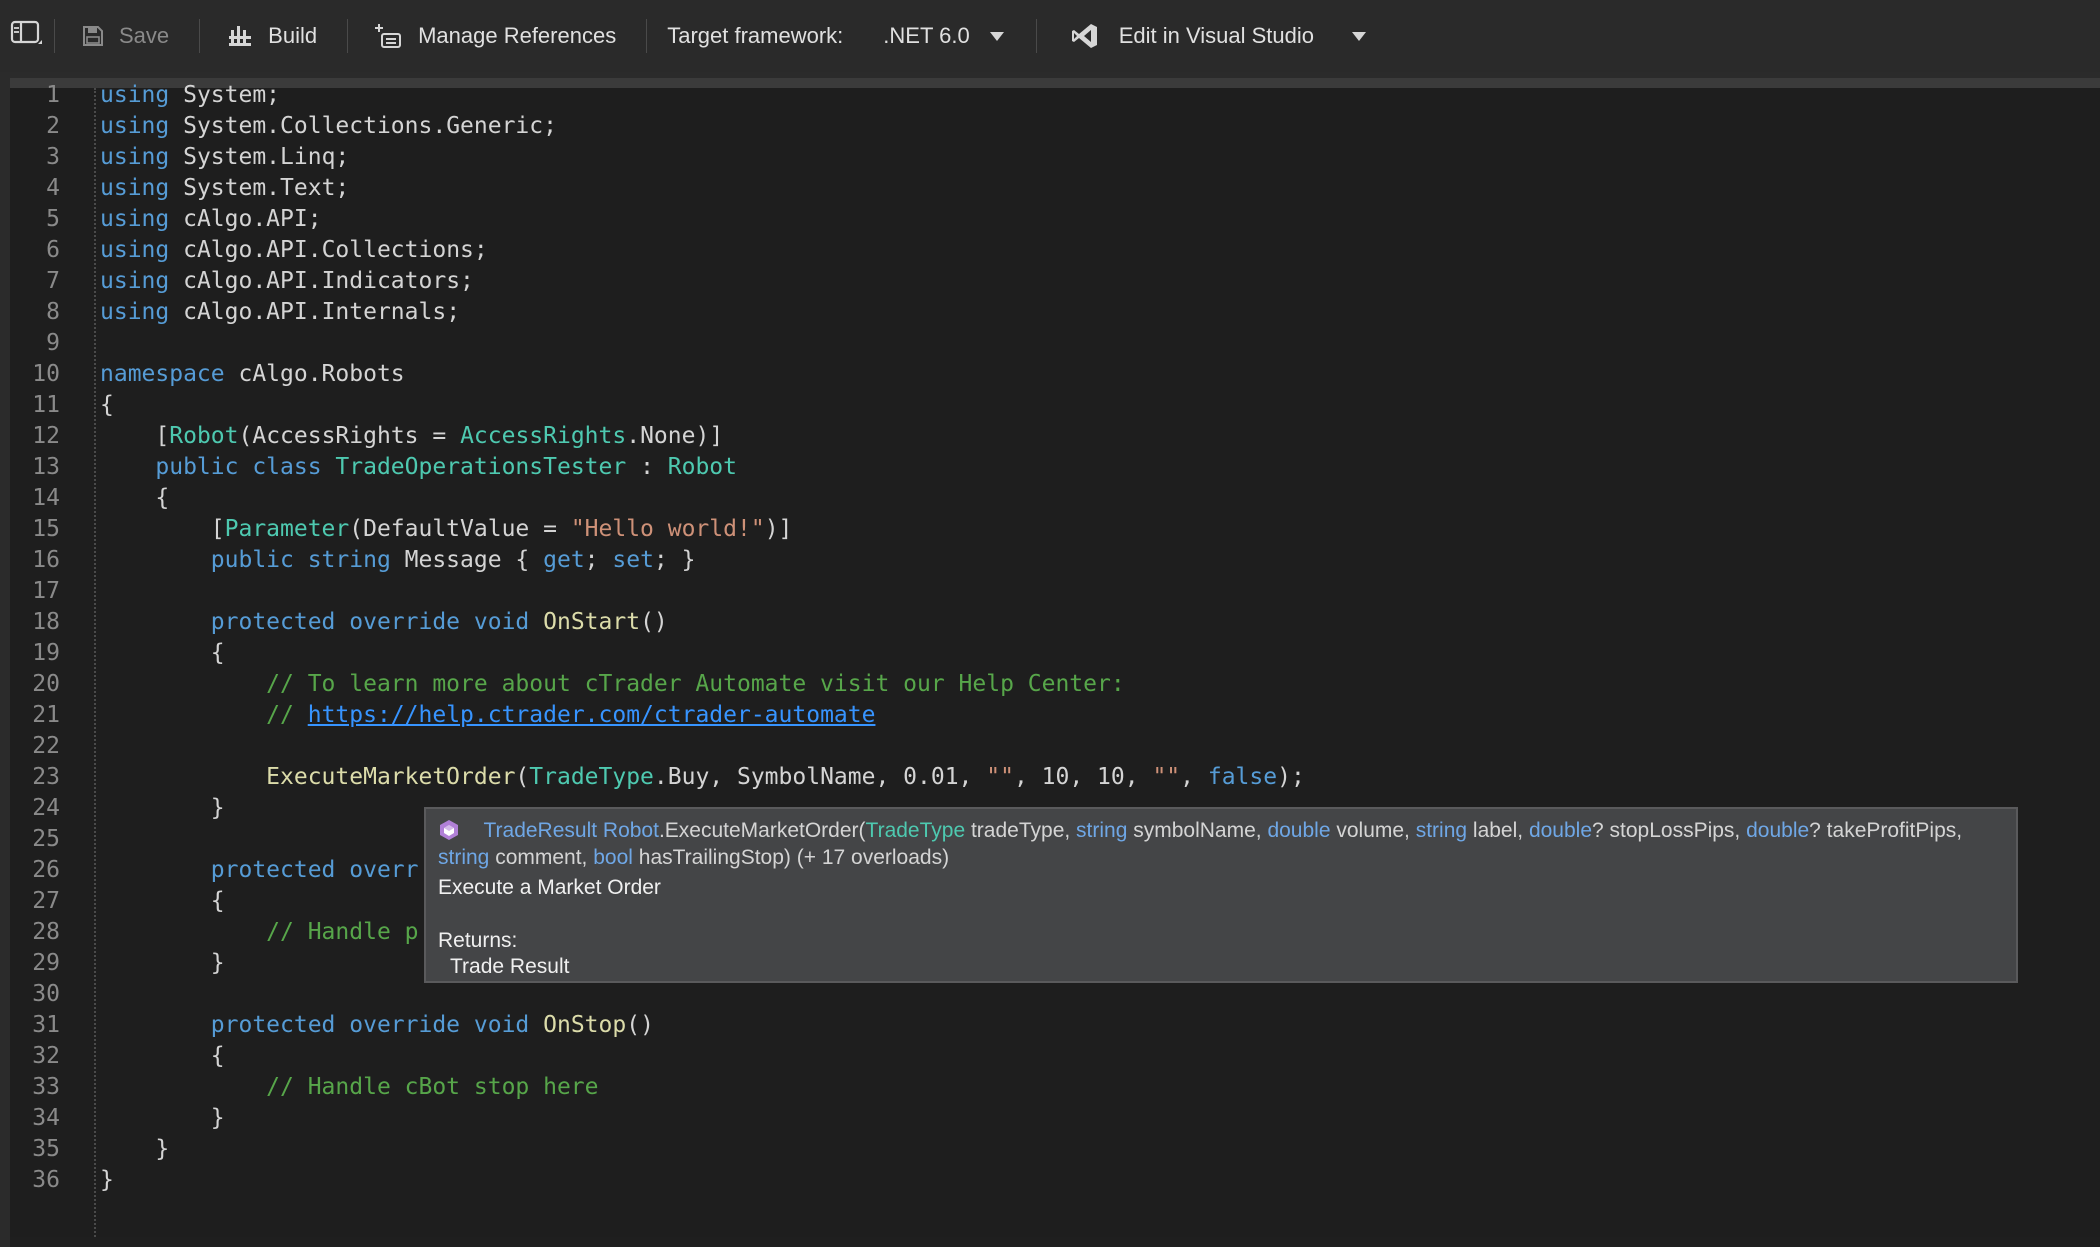 The height and width of the screenshot is (1247, 2100). Describe the element at coordinates (287, 715) in the screenshot. I see `code-token: //` at that location.